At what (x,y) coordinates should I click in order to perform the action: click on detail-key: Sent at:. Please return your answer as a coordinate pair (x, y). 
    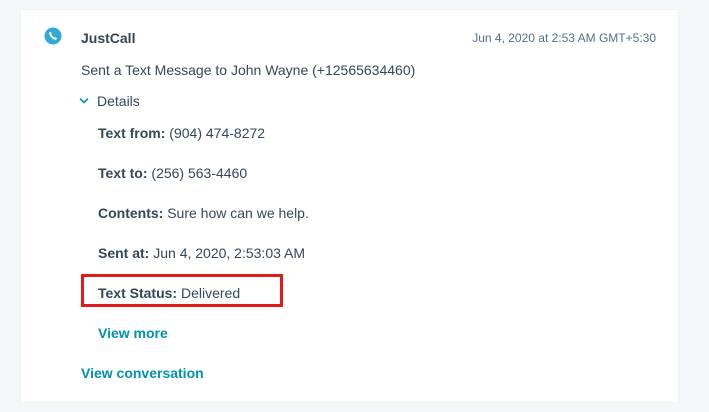
    Looking at the image, I should click on (124, 253).